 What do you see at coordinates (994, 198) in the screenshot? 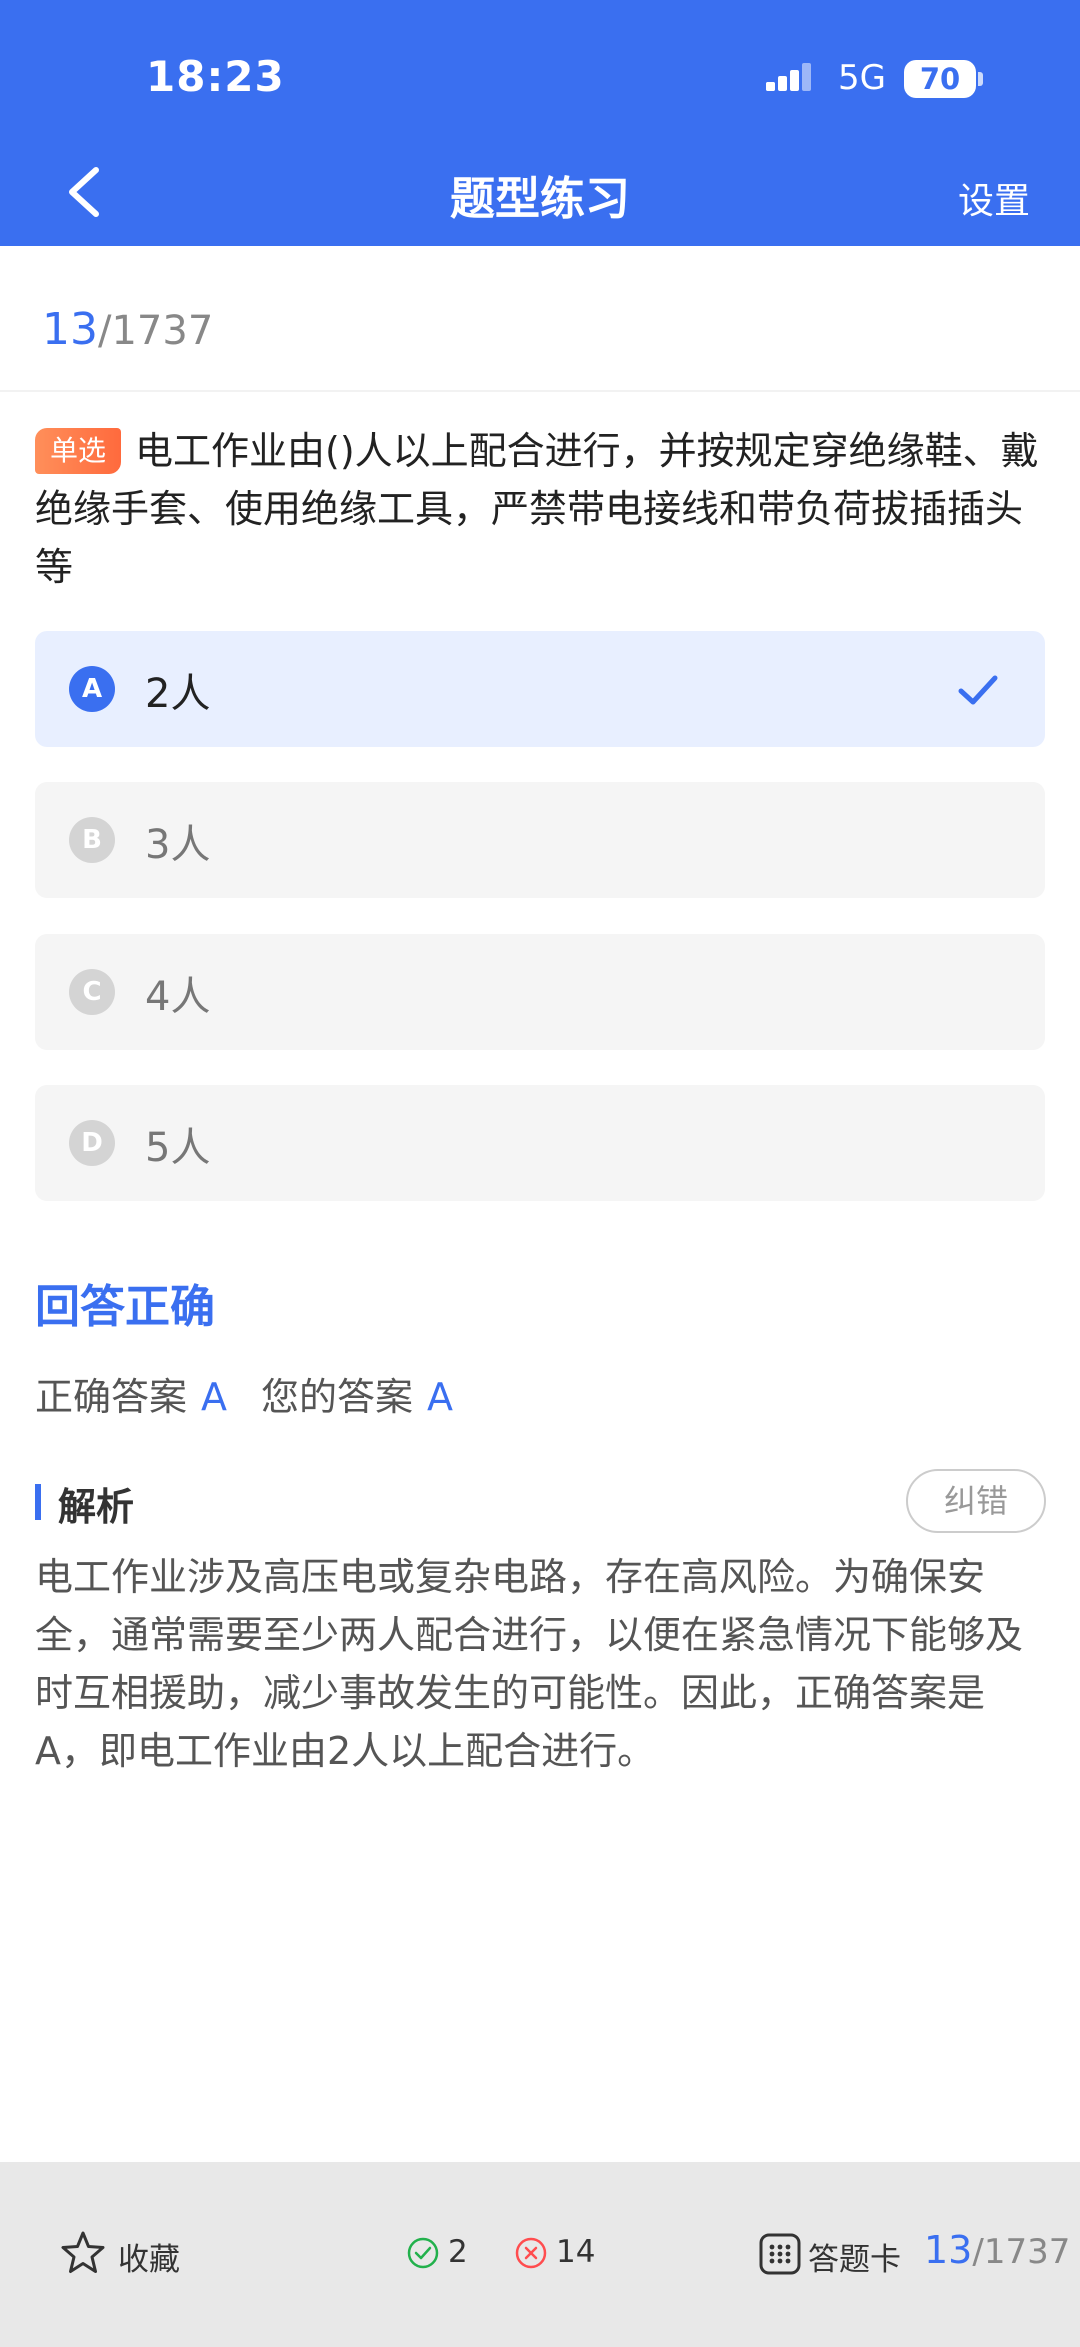
I see `settings-button: 设置` at bounding box center [994, 198].